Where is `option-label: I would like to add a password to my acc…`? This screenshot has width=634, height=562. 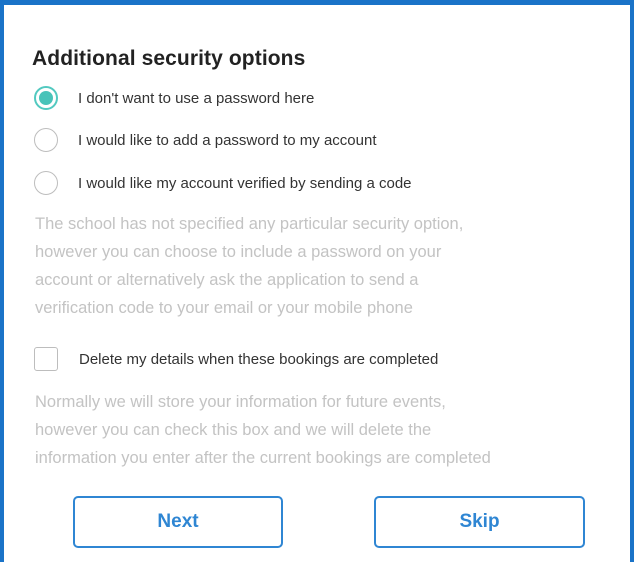 option-label: I would like to add a password to my acc… is located at coordinates (227, 140).